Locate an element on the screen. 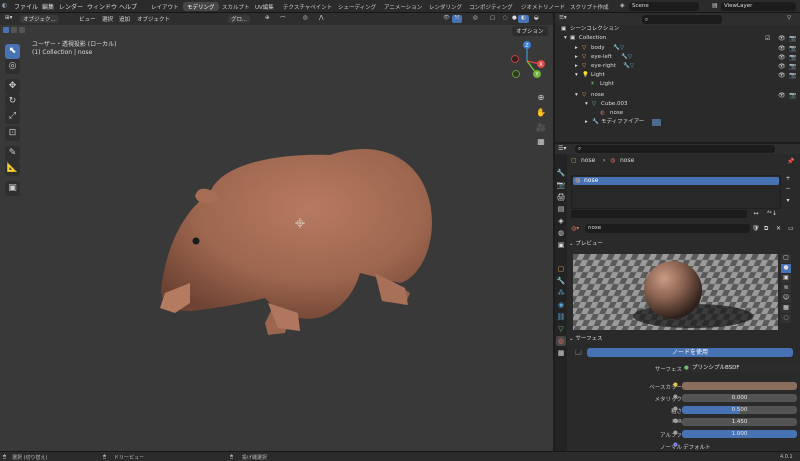  preview-cube-icon: ▣ is located at coordinates (786, 278).